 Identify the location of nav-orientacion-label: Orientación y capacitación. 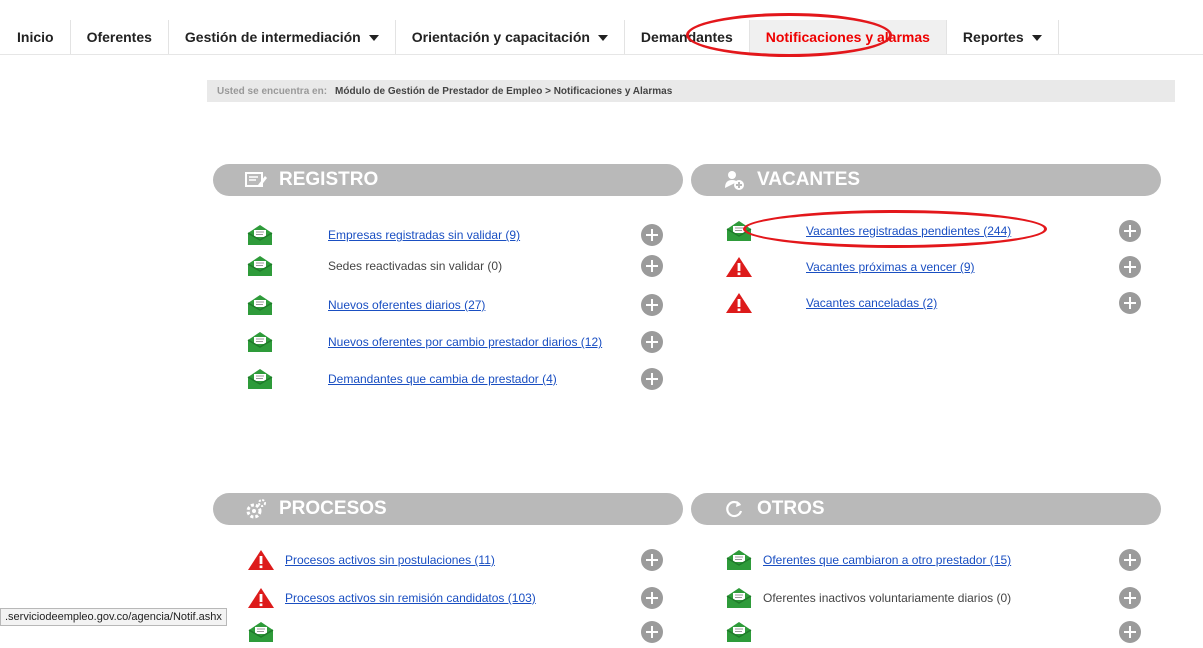
(500, 37).